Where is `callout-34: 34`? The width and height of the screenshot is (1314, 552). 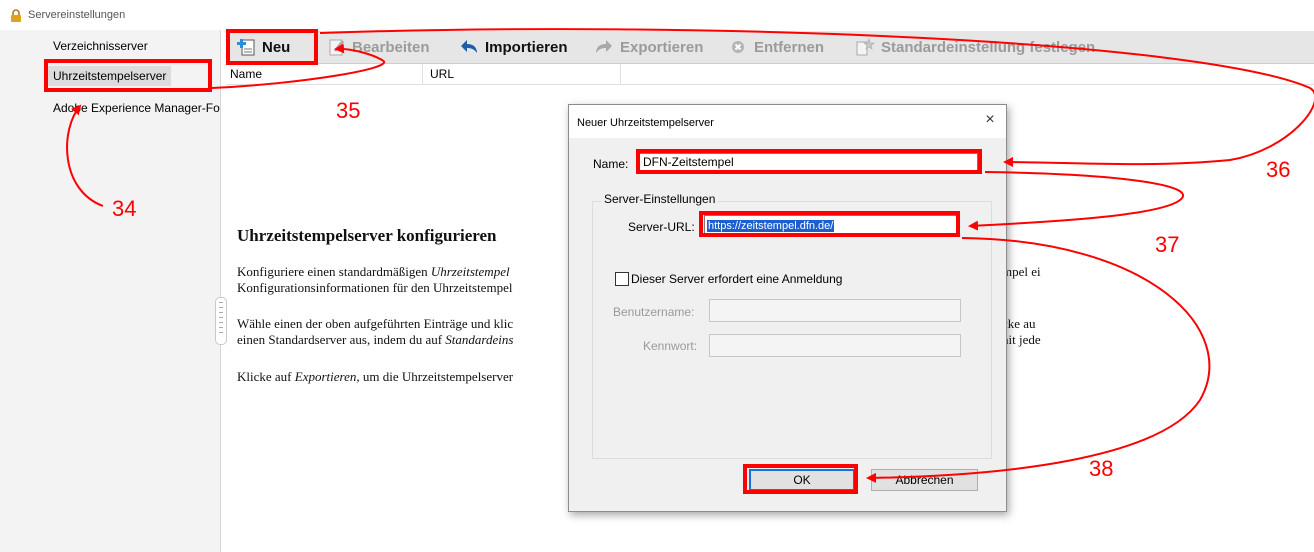 callout-34: 34 is located at coordinates (124, 208).